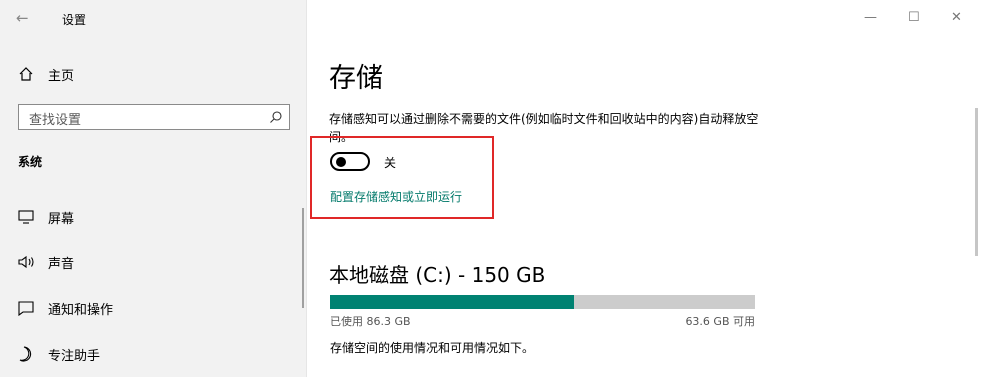 This screenshot has height=377, width=983. I want to click on storage-note: 存储空间的使用情况和可用情况如下。, so click(432, 348).